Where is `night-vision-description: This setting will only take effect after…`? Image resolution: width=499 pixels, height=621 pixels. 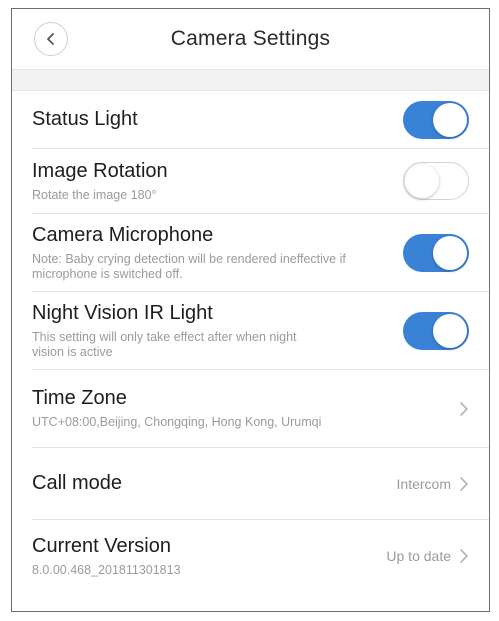 night-vision-description: This setting will only take effect after… is located at coordinates (164, 344).